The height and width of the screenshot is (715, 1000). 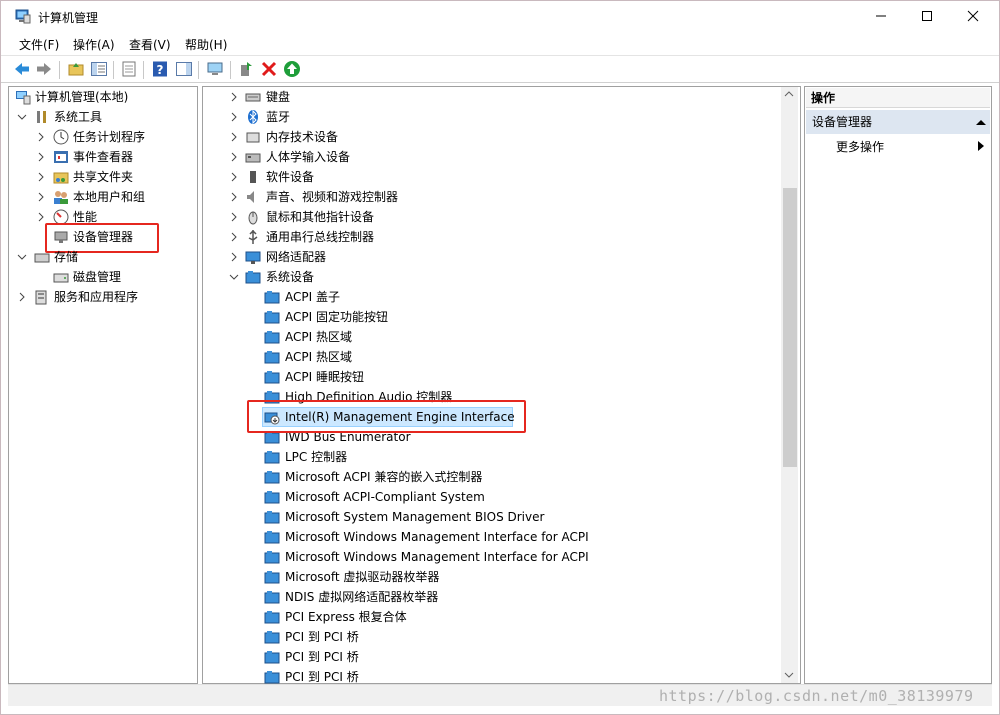 I want to click on help-icon: ?, so click(x=160, y=69).